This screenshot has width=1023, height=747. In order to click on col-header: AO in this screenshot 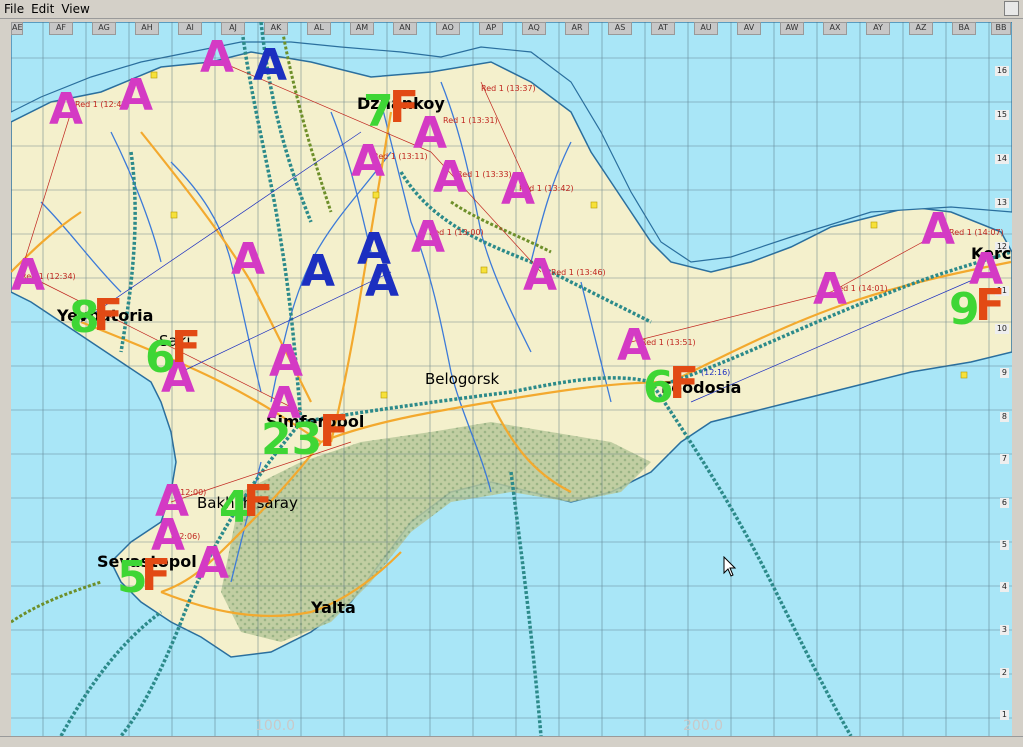, I will do `click(448, 28)`.